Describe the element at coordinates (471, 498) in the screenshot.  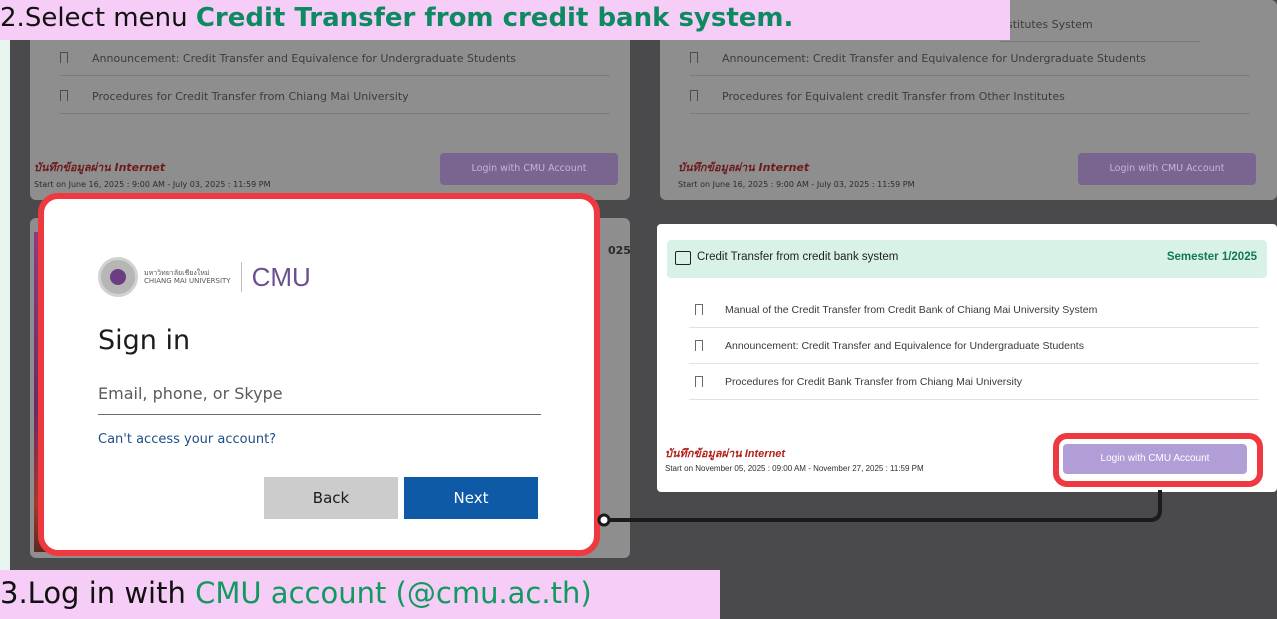
I see `next-button: Next` at that location.